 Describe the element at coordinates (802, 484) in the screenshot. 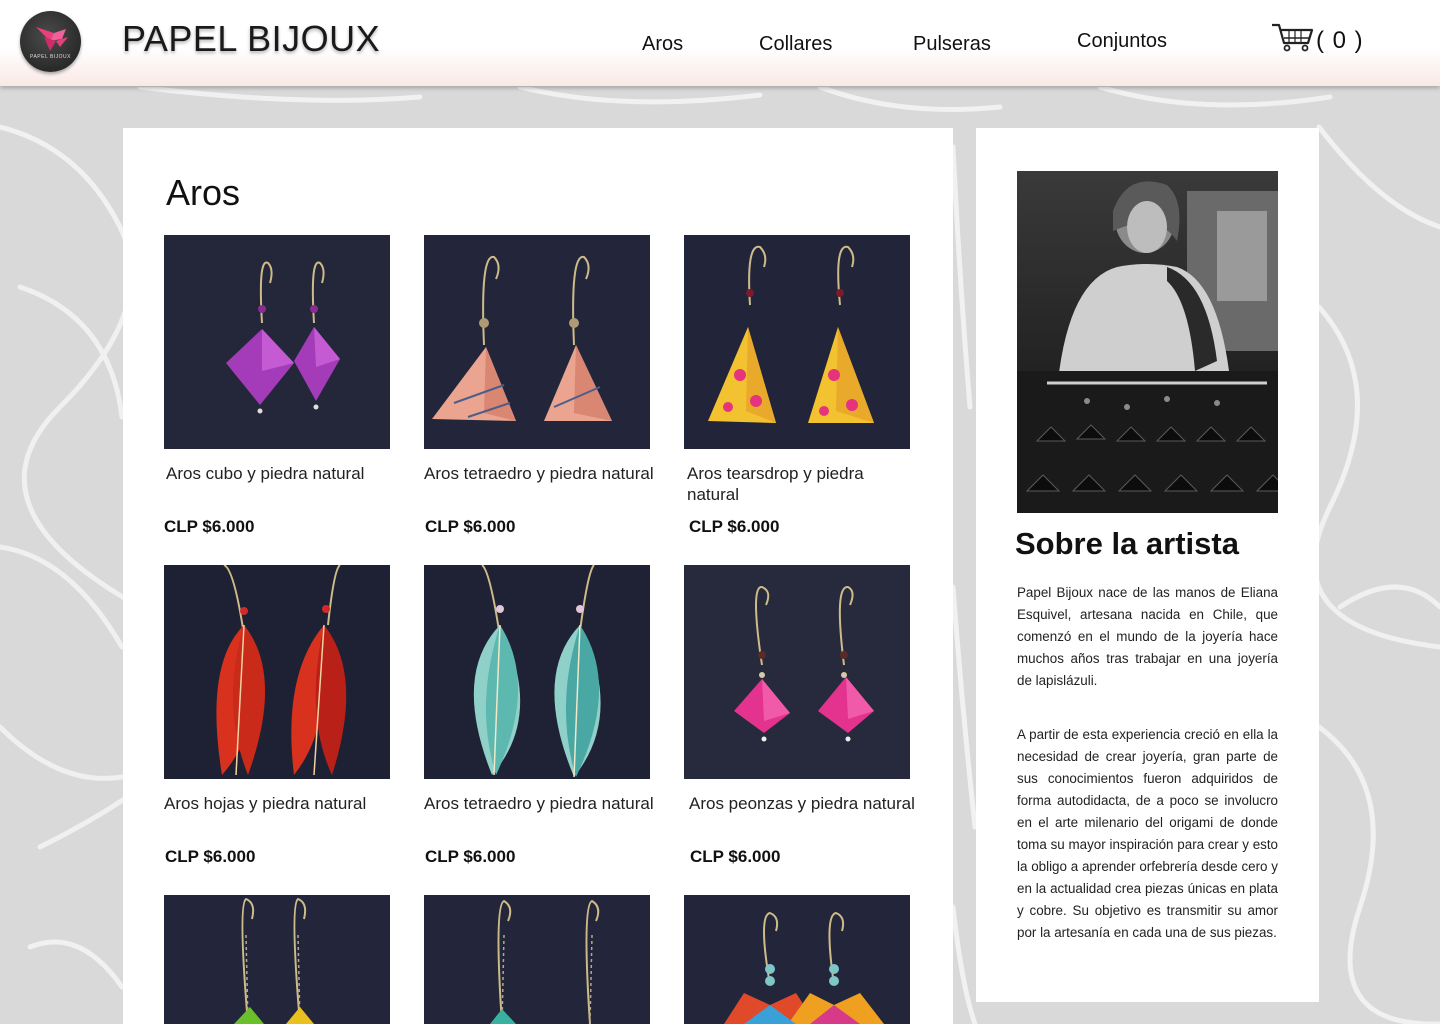

I see `product-name: Aros tearsdrop y piedra natural` at that location.